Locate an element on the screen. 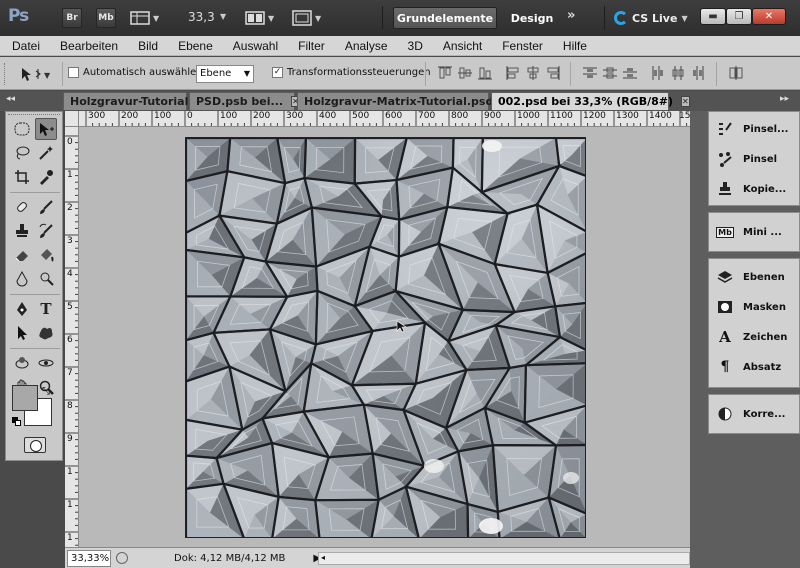 The height and width of the screenshot is (568, 800). dodge-tool-icon is located at coordinates (46, 279).